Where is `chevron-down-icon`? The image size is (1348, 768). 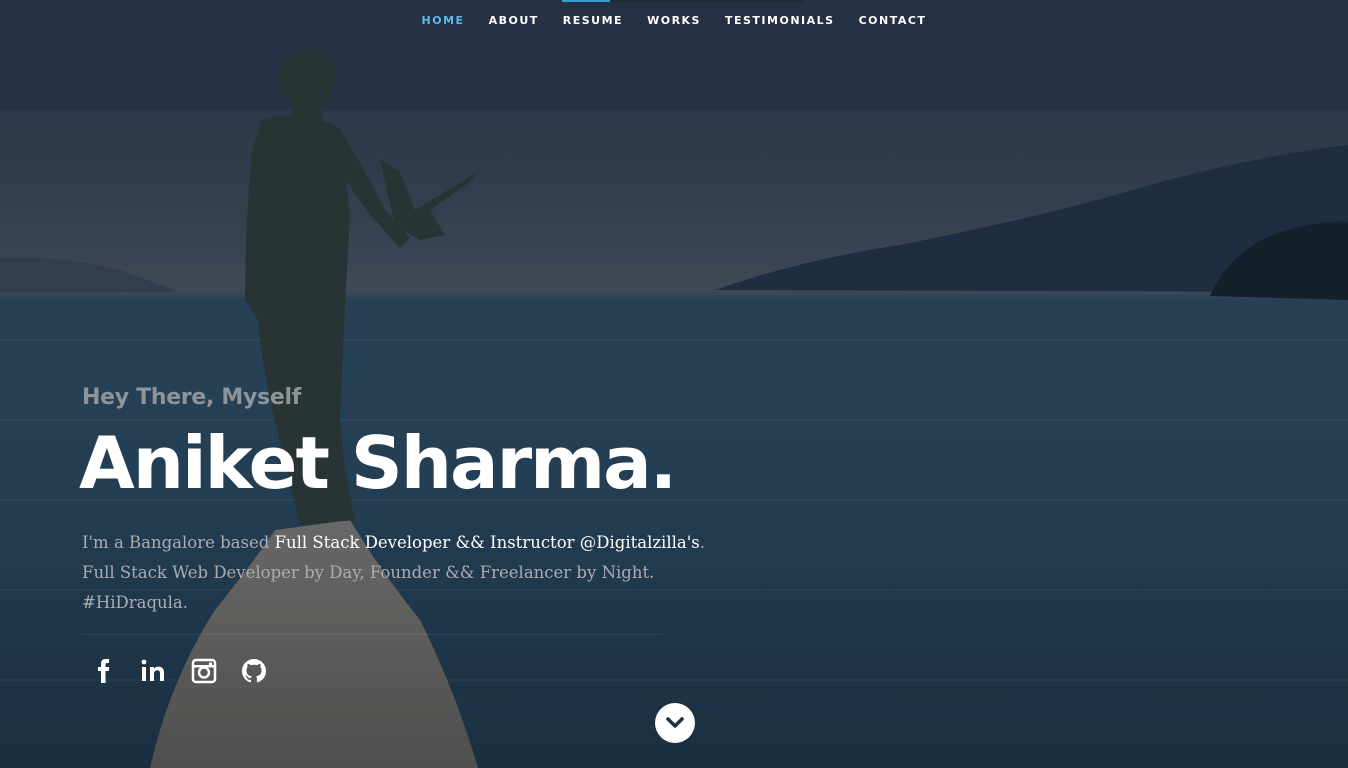 chevron-down-icon is located at coordinates (675, 722).